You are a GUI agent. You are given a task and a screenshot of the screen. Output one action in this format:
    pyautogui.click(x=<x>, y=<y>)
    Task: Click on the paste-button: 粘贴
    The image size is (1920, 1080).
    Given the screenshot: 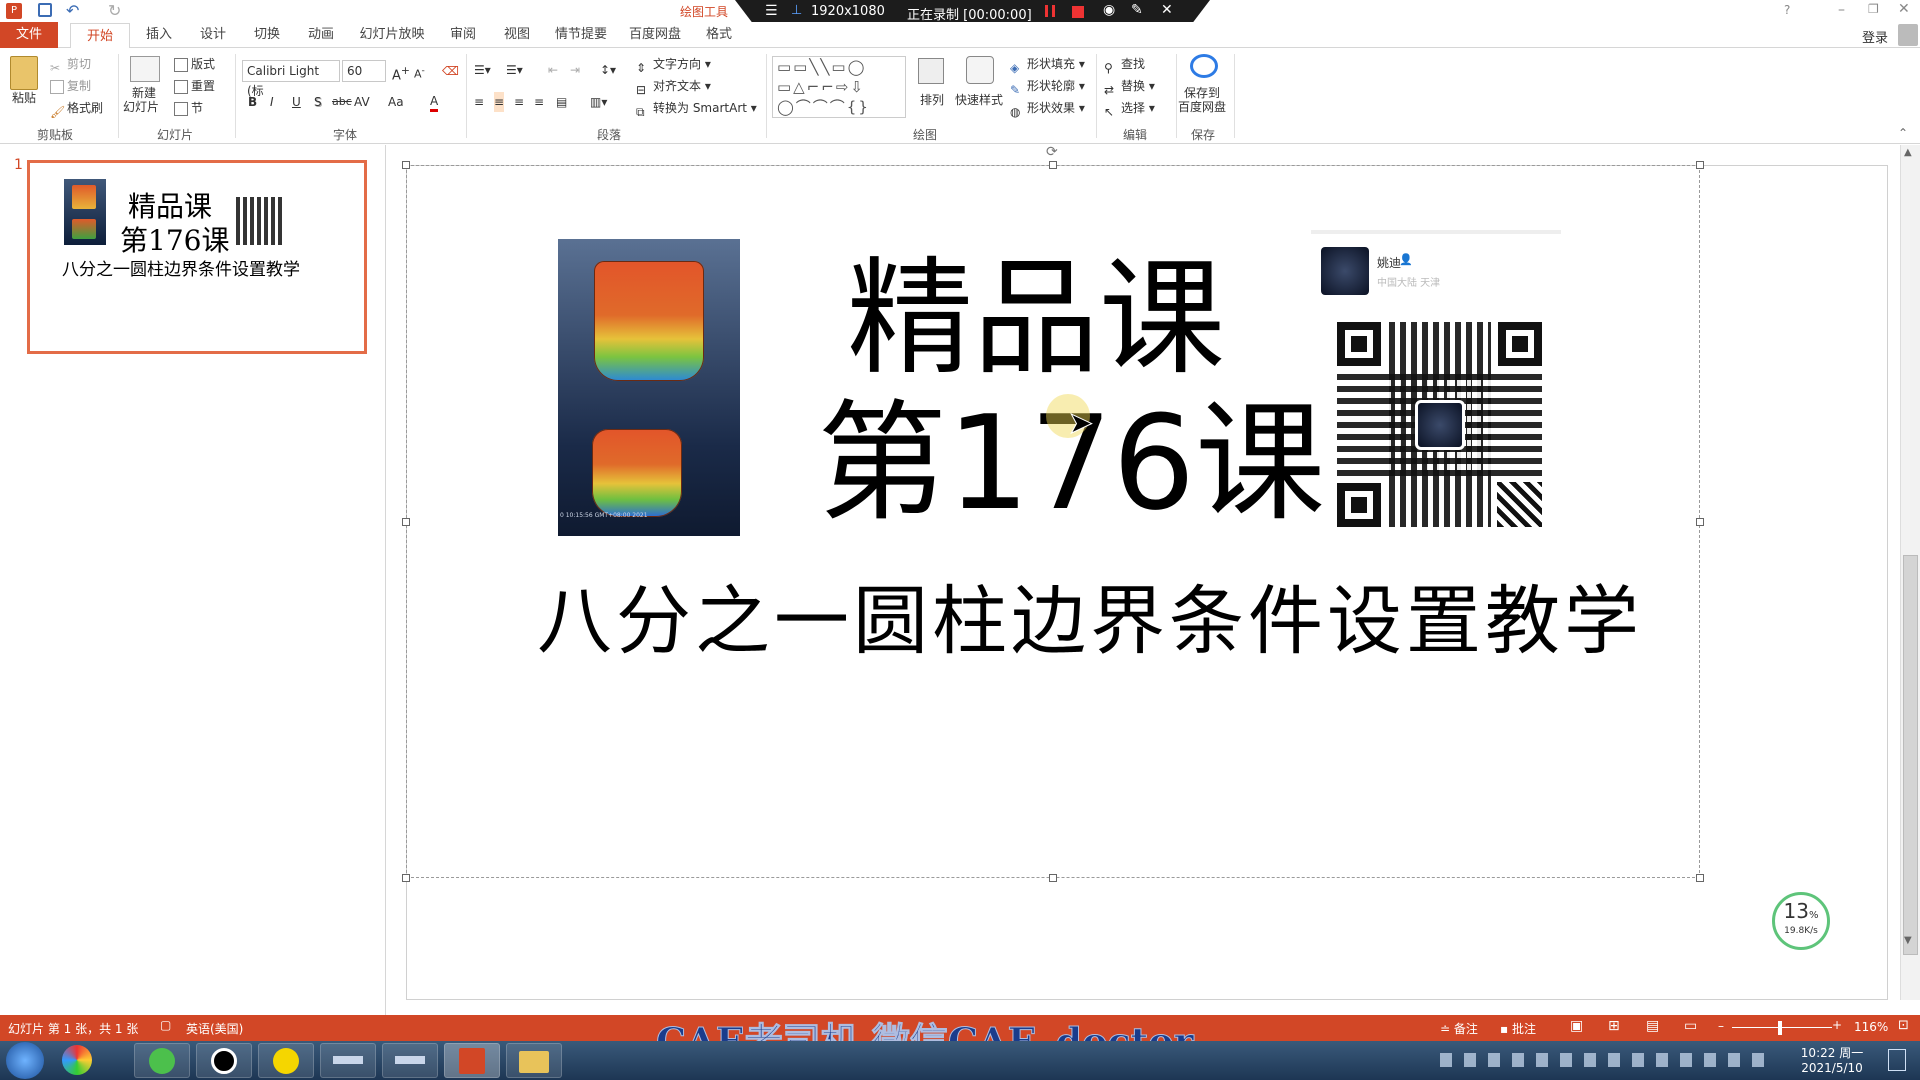 What is the action you would take?
    pyautogui.click(x=24, y=98)
    